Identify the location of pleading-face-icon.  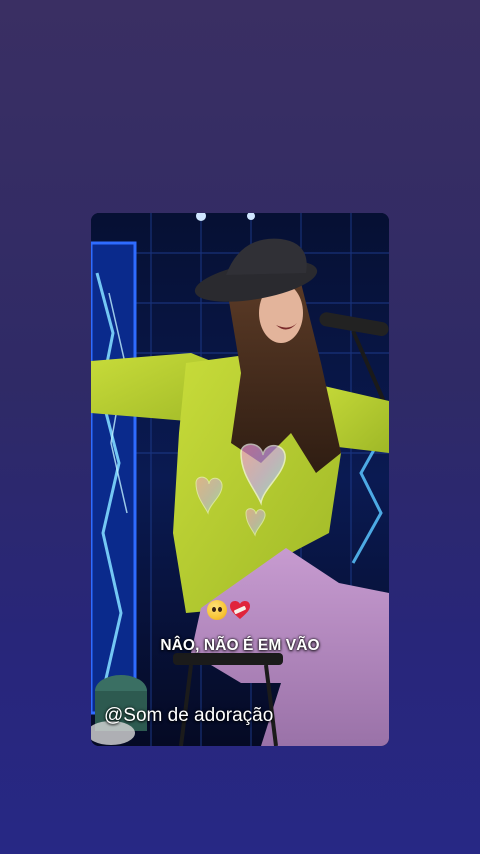
(217, 610).